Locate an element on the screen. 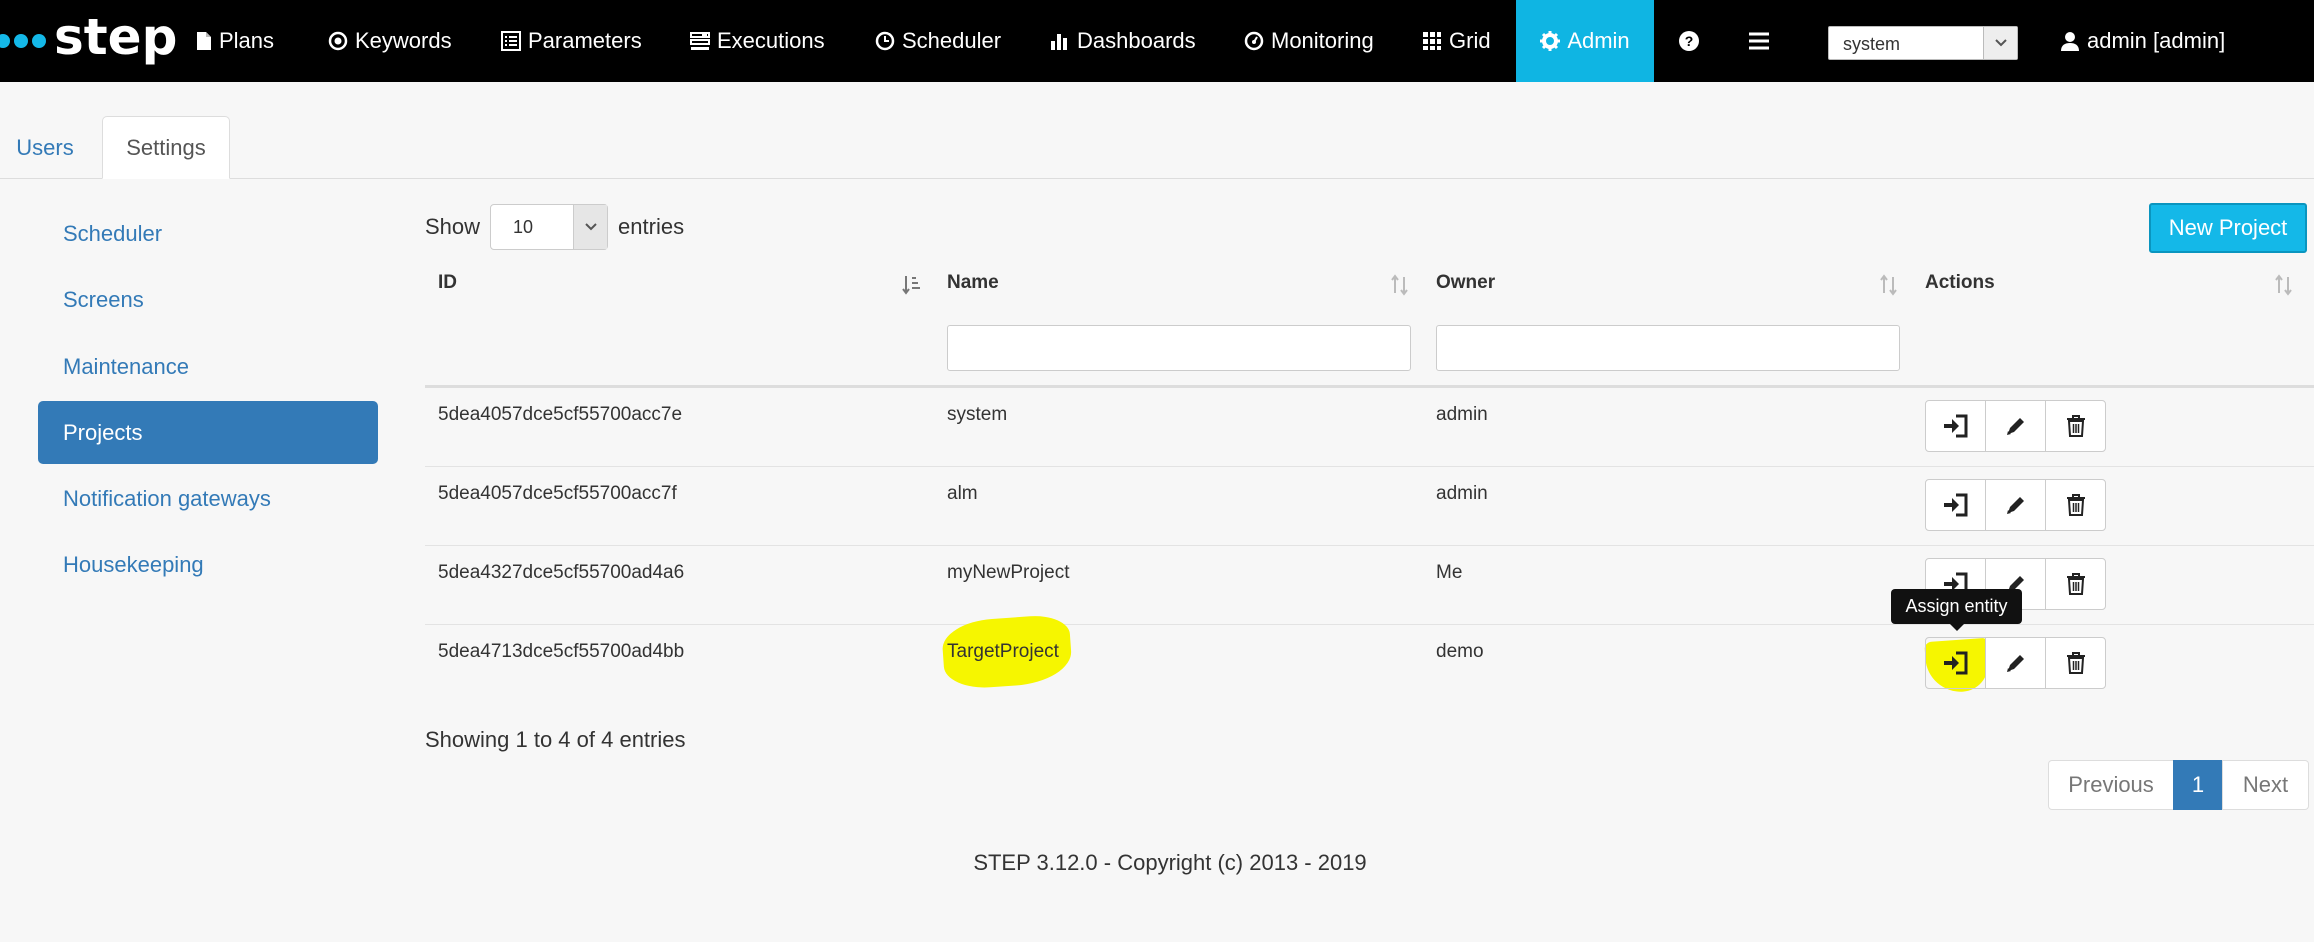 The height and width of the screenshot is (942, 2314). list-icon is located at coordinates (511, 41).